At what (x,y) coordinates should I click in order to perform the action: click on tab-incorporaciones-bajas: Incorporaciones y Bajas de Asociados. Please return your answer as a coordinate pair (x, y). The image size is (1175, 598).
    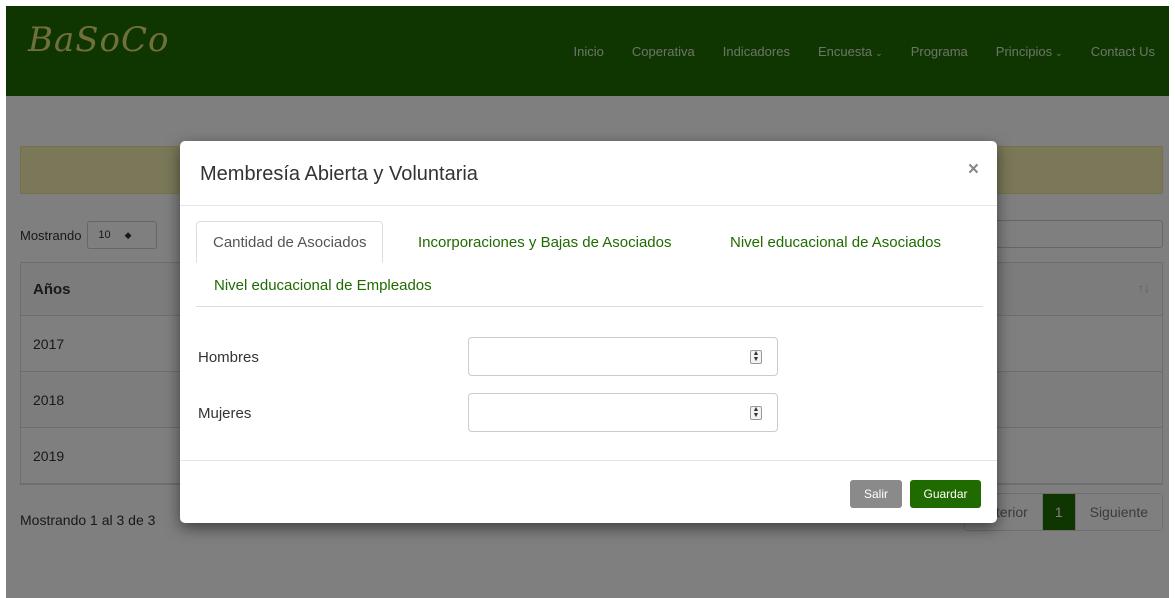
    Looking at the image, I should click on (544, 242).